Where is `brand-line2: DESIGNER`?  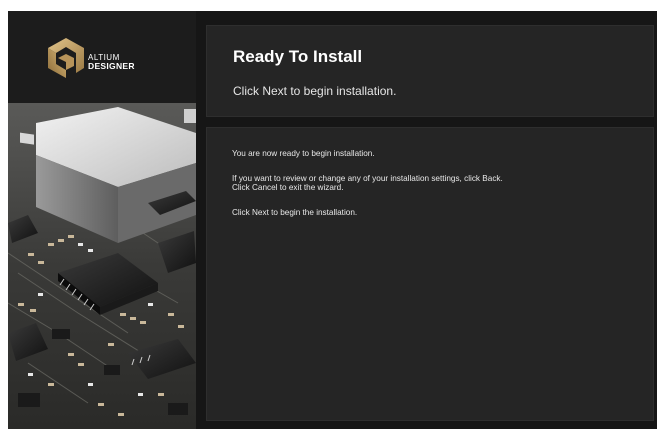
brand-line2: DESIGNER is located at coordinates (111, 66).